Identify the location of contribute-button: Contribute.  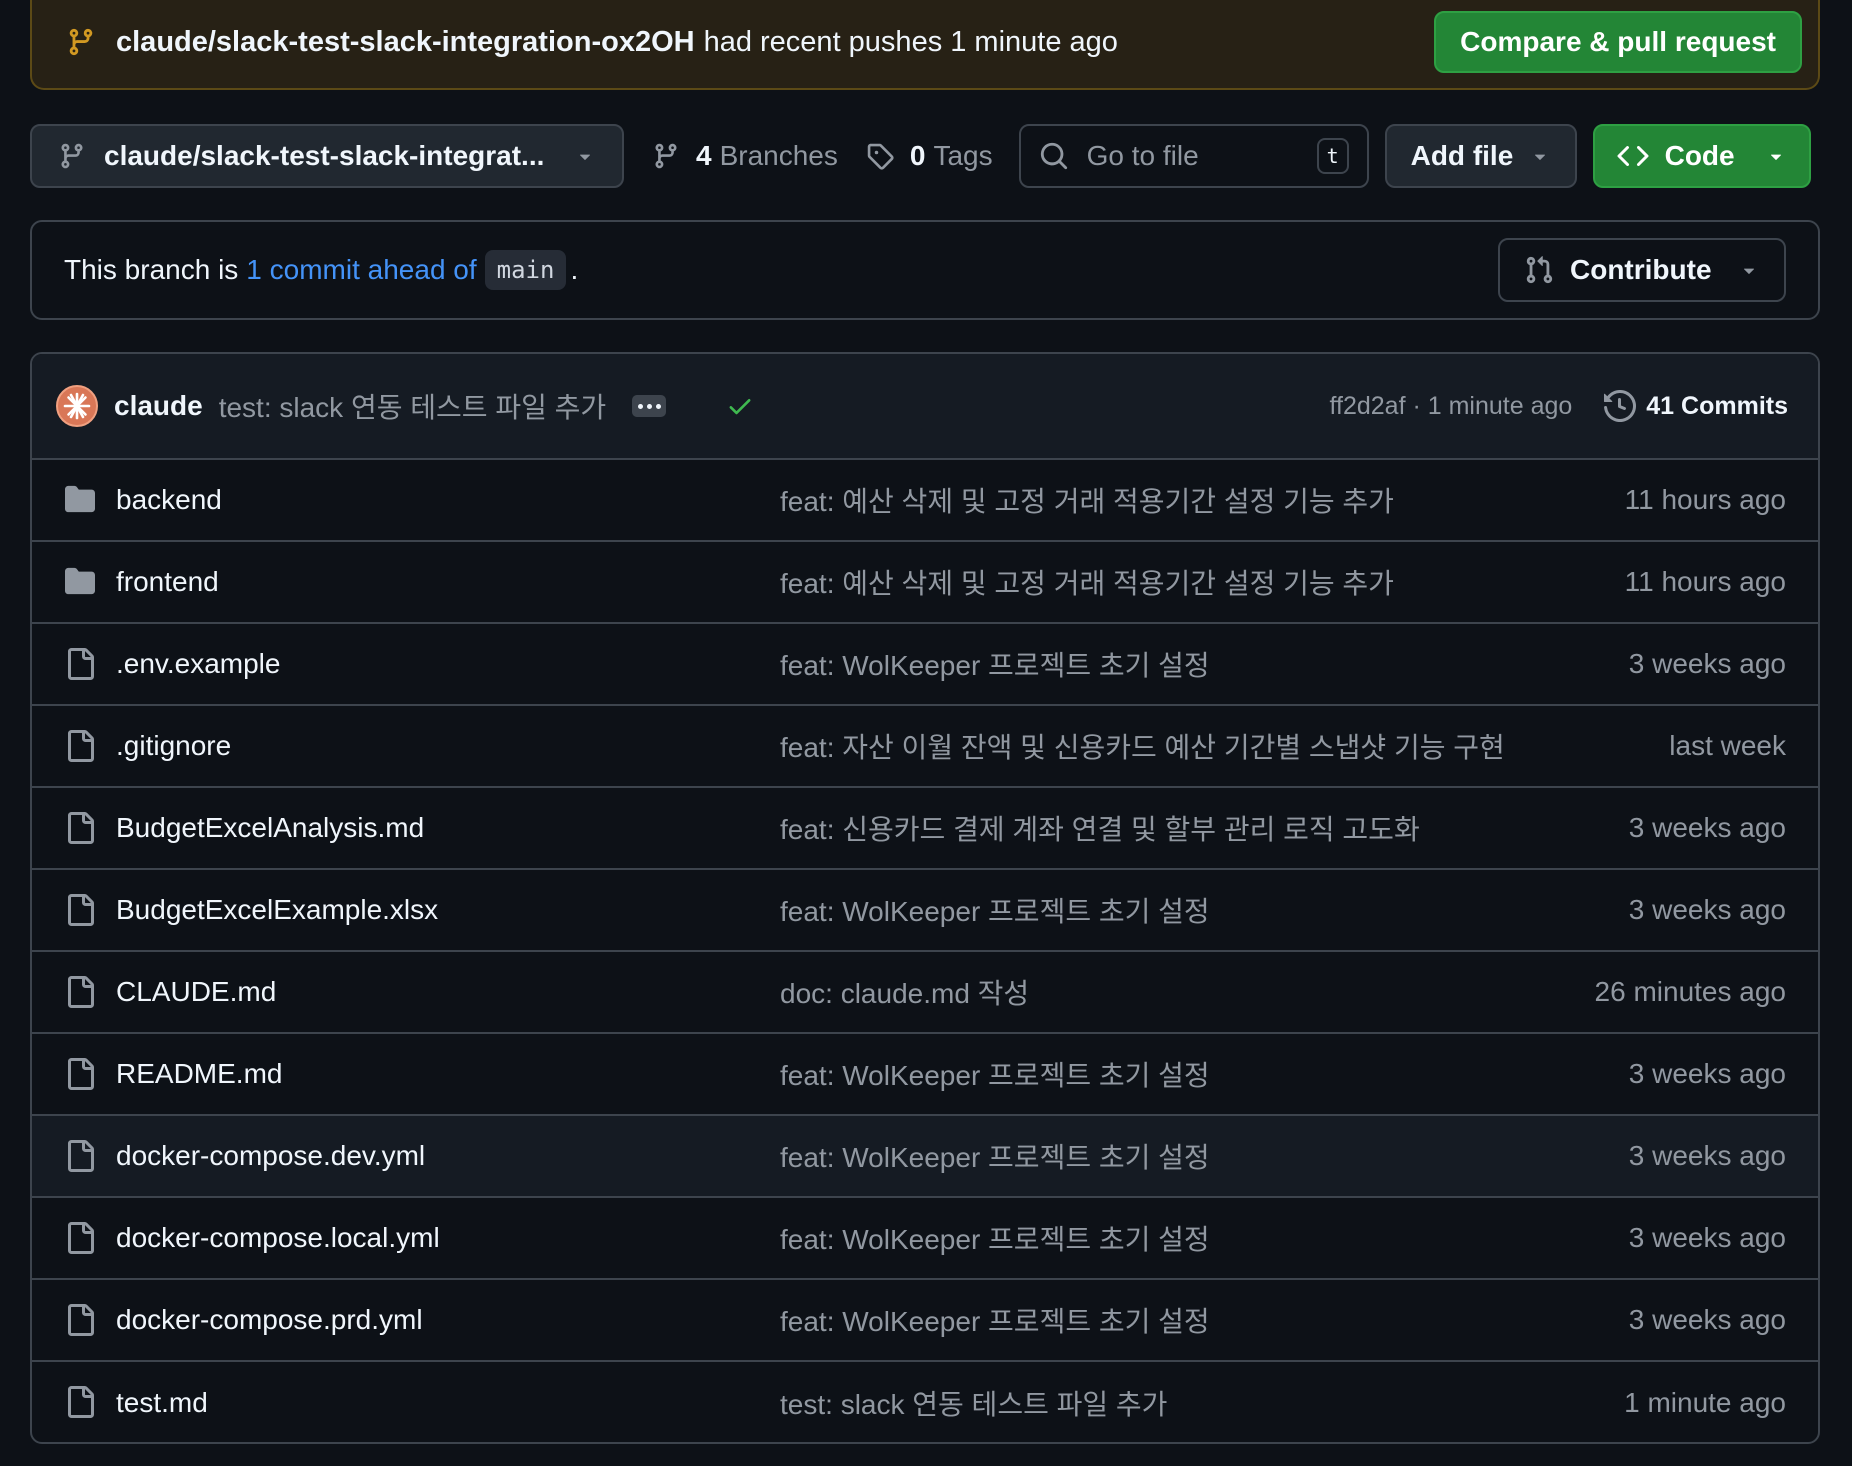
(1642, 270).